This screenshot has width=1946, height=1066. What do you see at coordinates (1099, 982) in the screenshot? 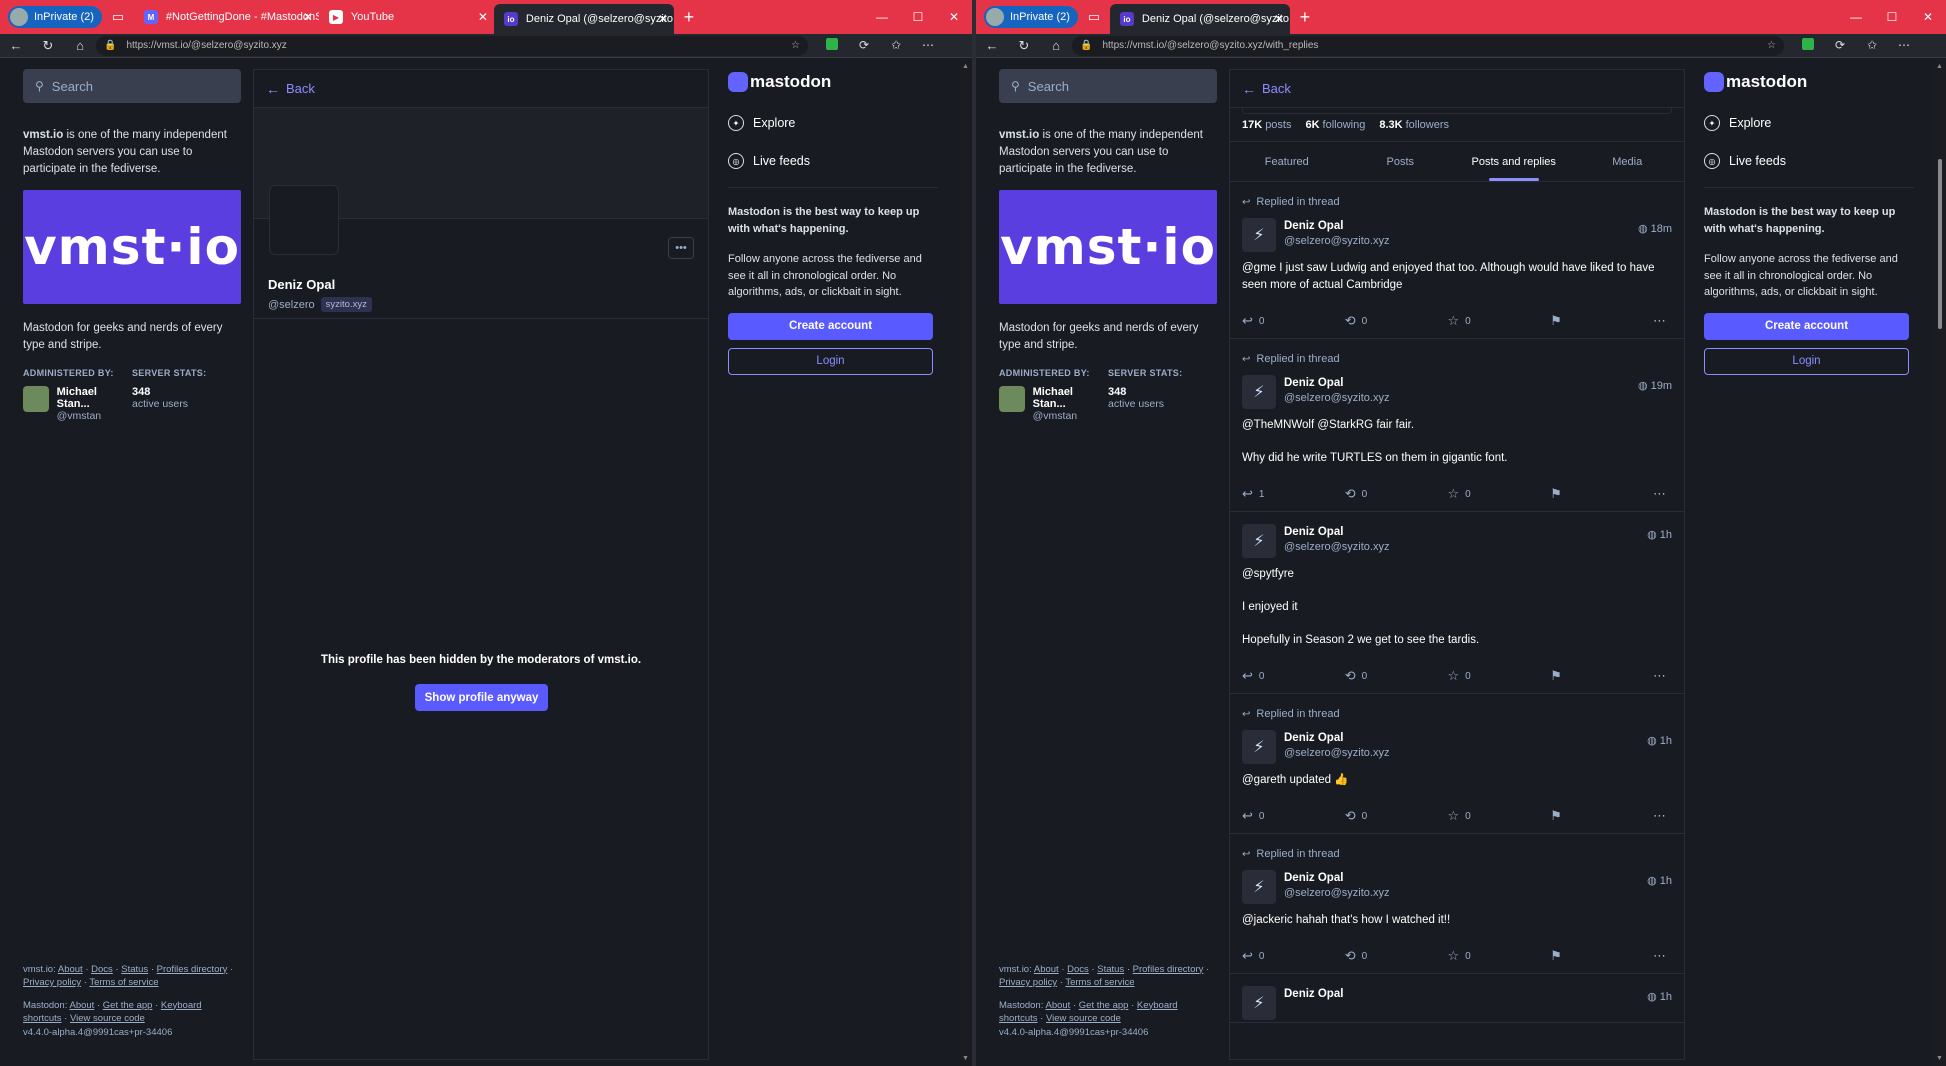
I see `footer-link: Terms of service` at bounding box center [1099, 982].